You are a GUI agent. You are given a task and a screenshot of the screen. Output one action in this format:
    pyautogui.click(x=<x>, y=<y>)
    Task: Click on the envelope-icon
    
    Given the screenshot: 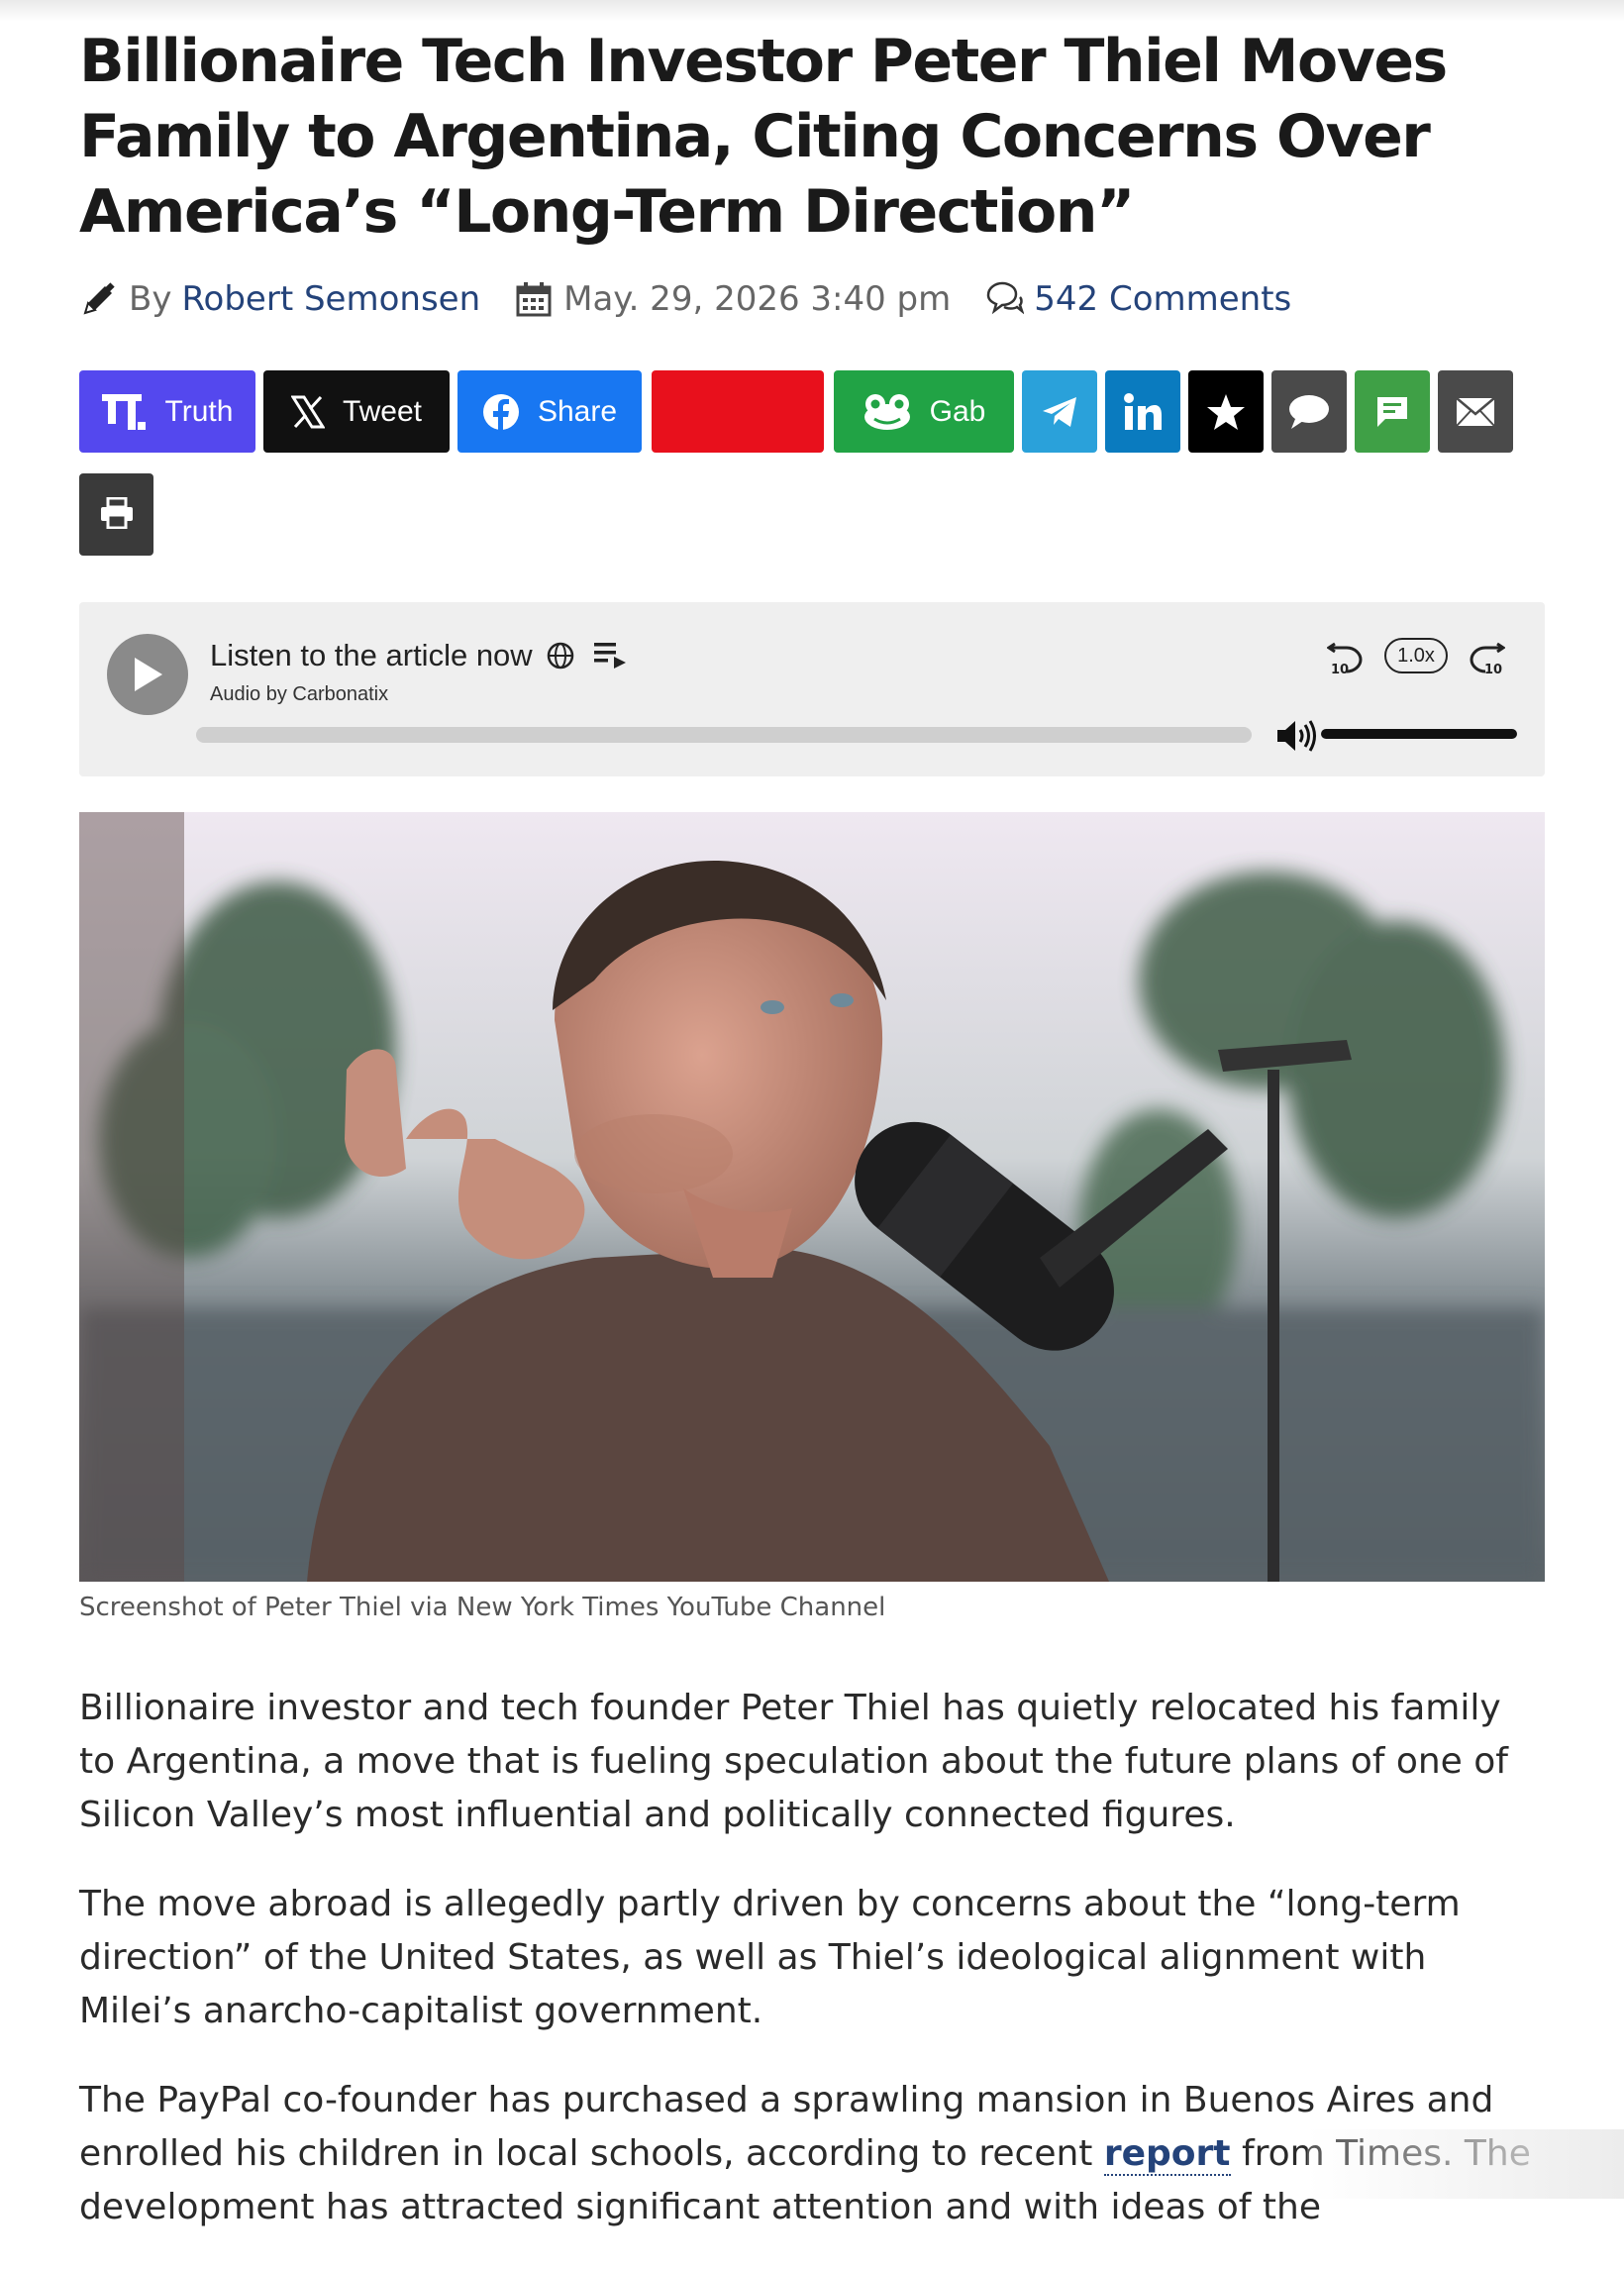 What is the action you would take?
    pyautogui.click(x=1475, y=411)
    